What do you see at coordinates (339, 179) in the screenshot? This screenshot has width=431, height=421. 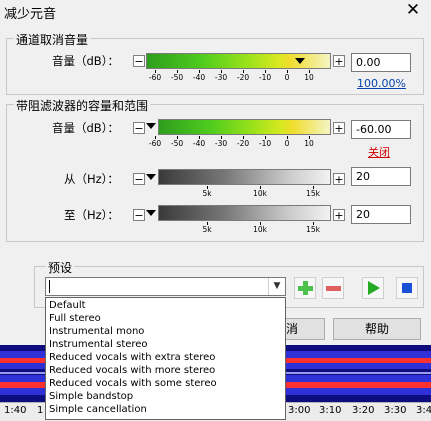 I see `from-increase-button: +` at bounding box center [339, 179].